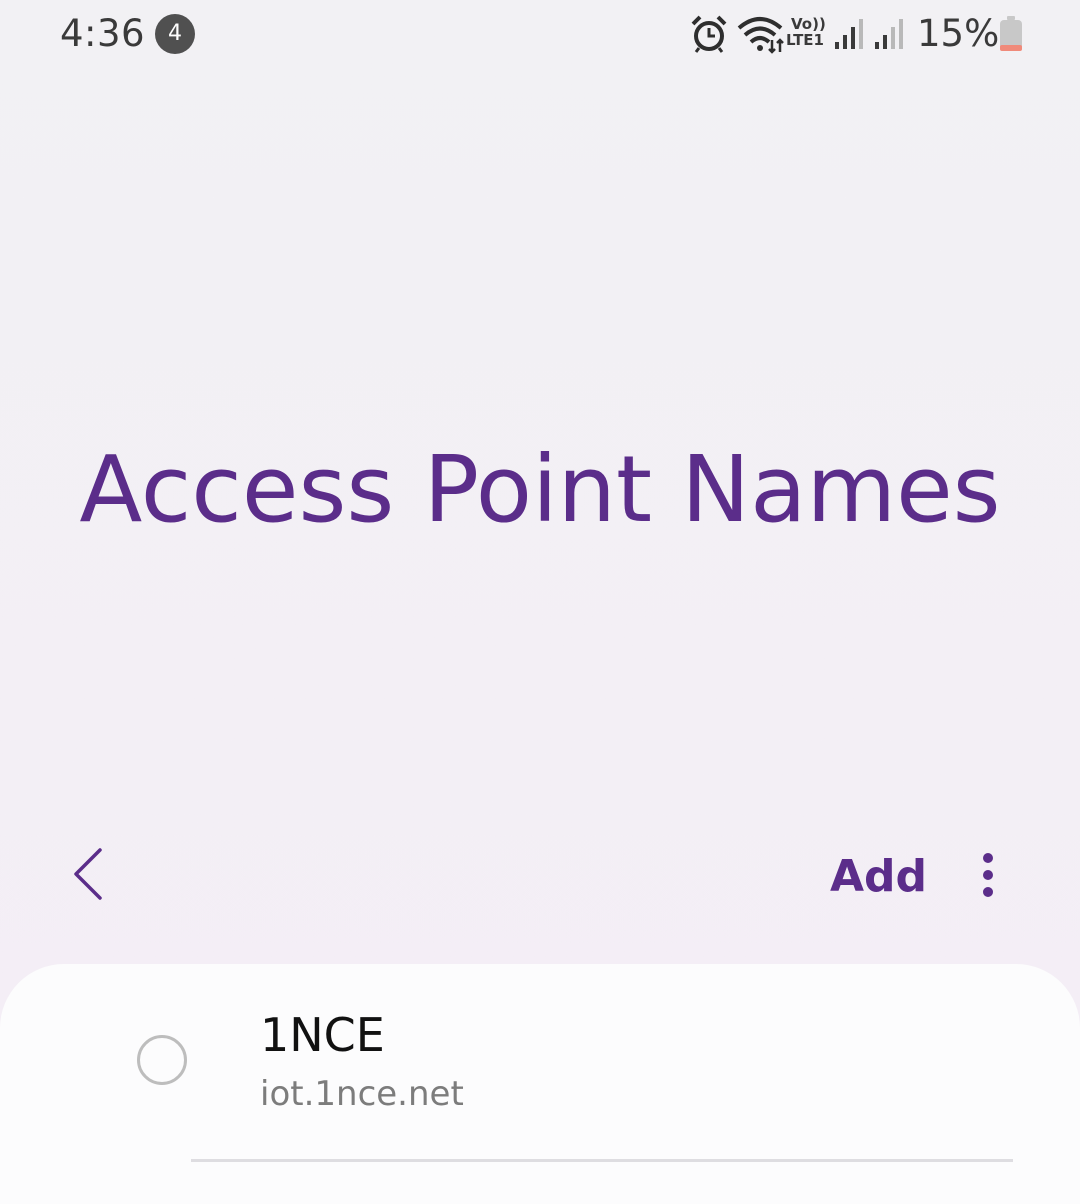  What do you see at coordinates (805, 40) in the screenshot?
I see `lte-sim1-label: LTE1` at bounding box center [805, 40].